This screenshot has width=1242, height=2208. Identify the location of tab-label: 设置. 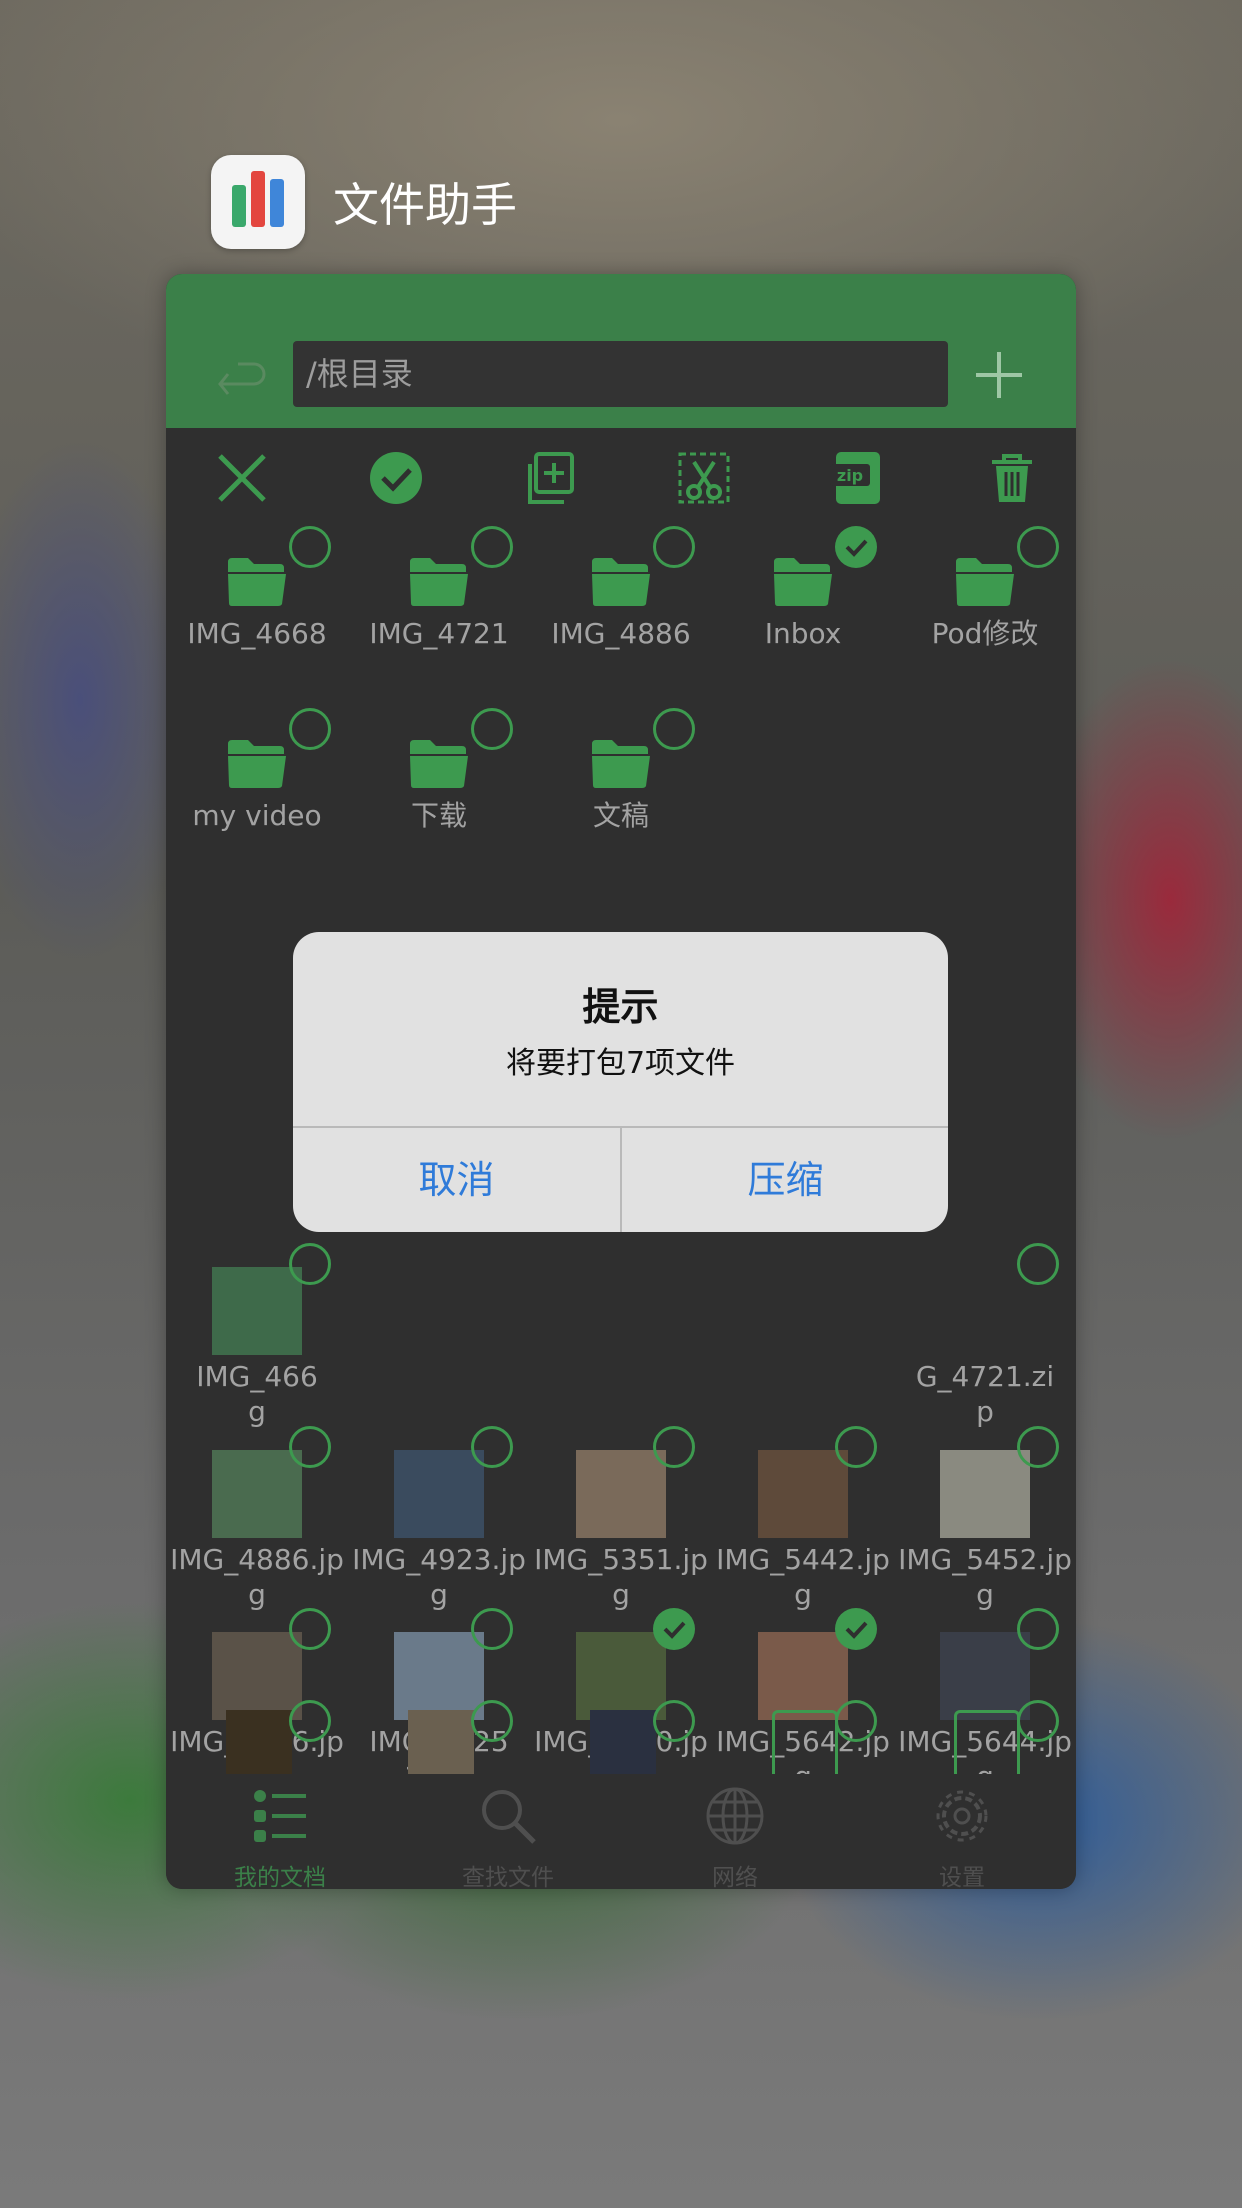
(962, 1877).